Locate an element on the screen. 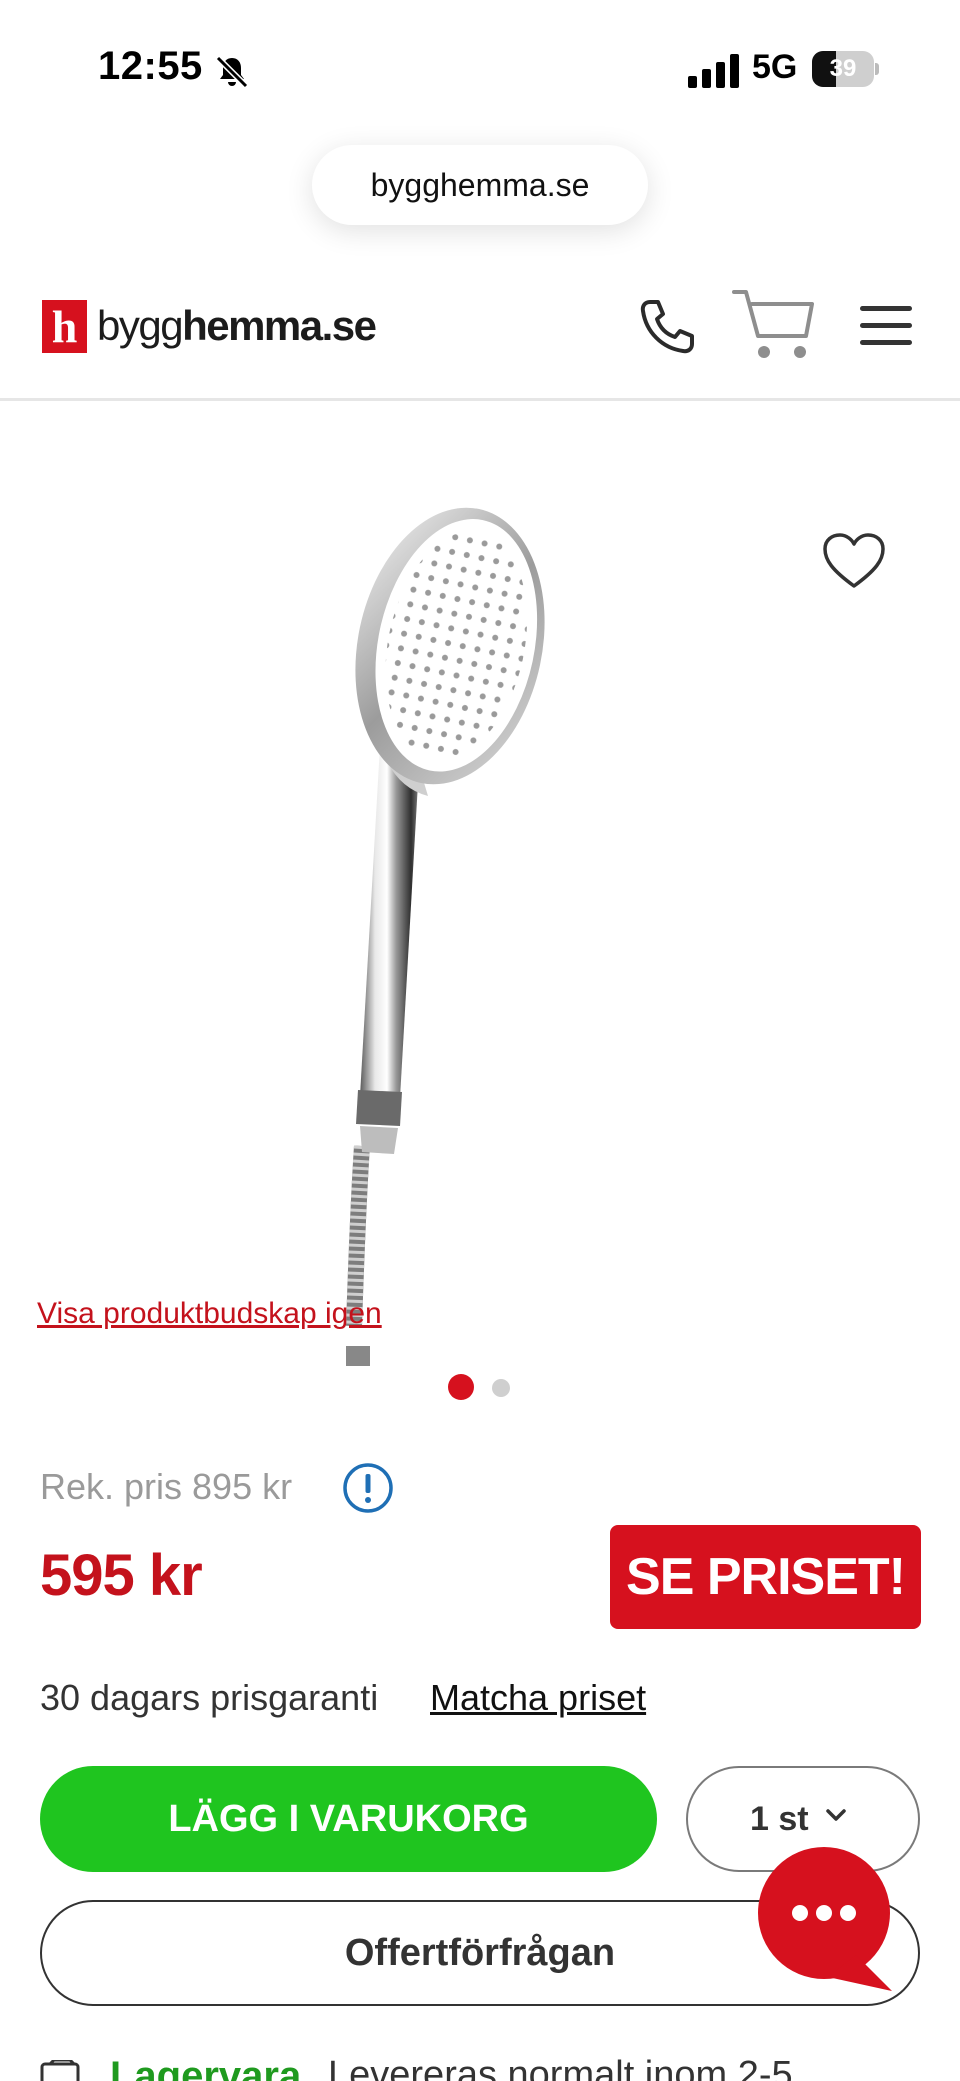 This screenshot has height=2081, width=960. network-label: 5G is located at coordinates (775, 67).